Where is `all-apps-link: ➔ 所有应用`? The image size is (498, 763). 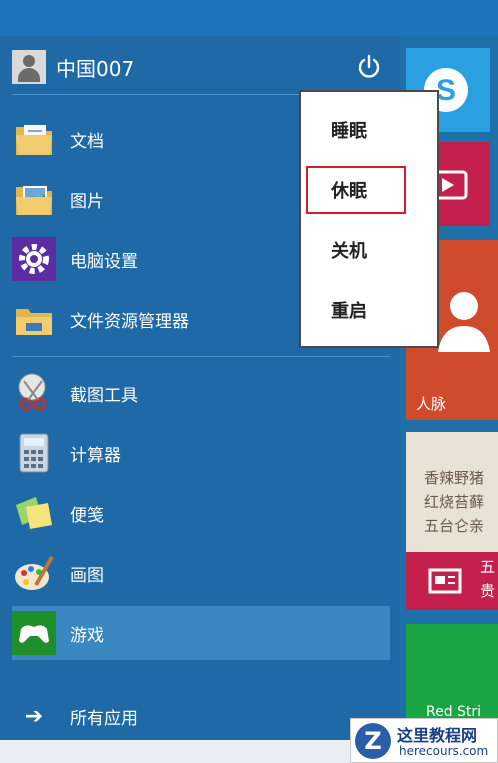
all-apps-link: ➔ 所有应用 is located at coordinates (75, 716).